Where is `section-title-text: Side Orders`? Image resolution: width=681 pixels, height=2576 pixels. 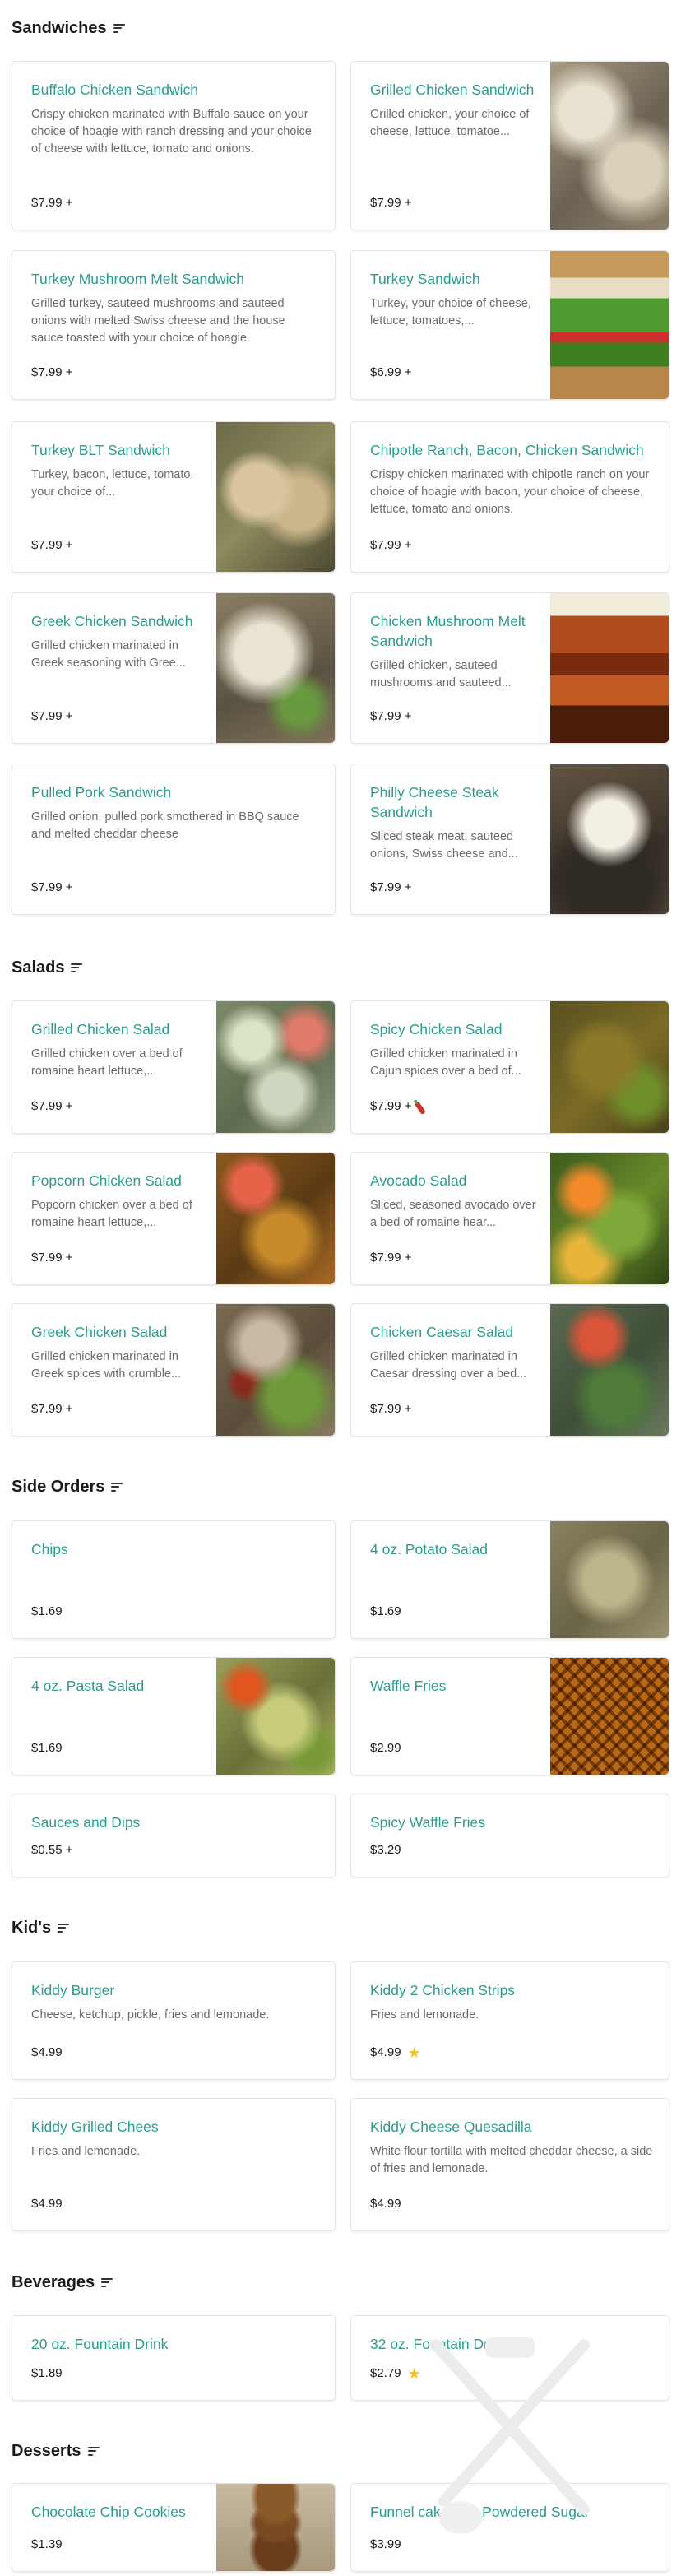 section-title-text: Side Orders is located at coordinates (58, 1487).